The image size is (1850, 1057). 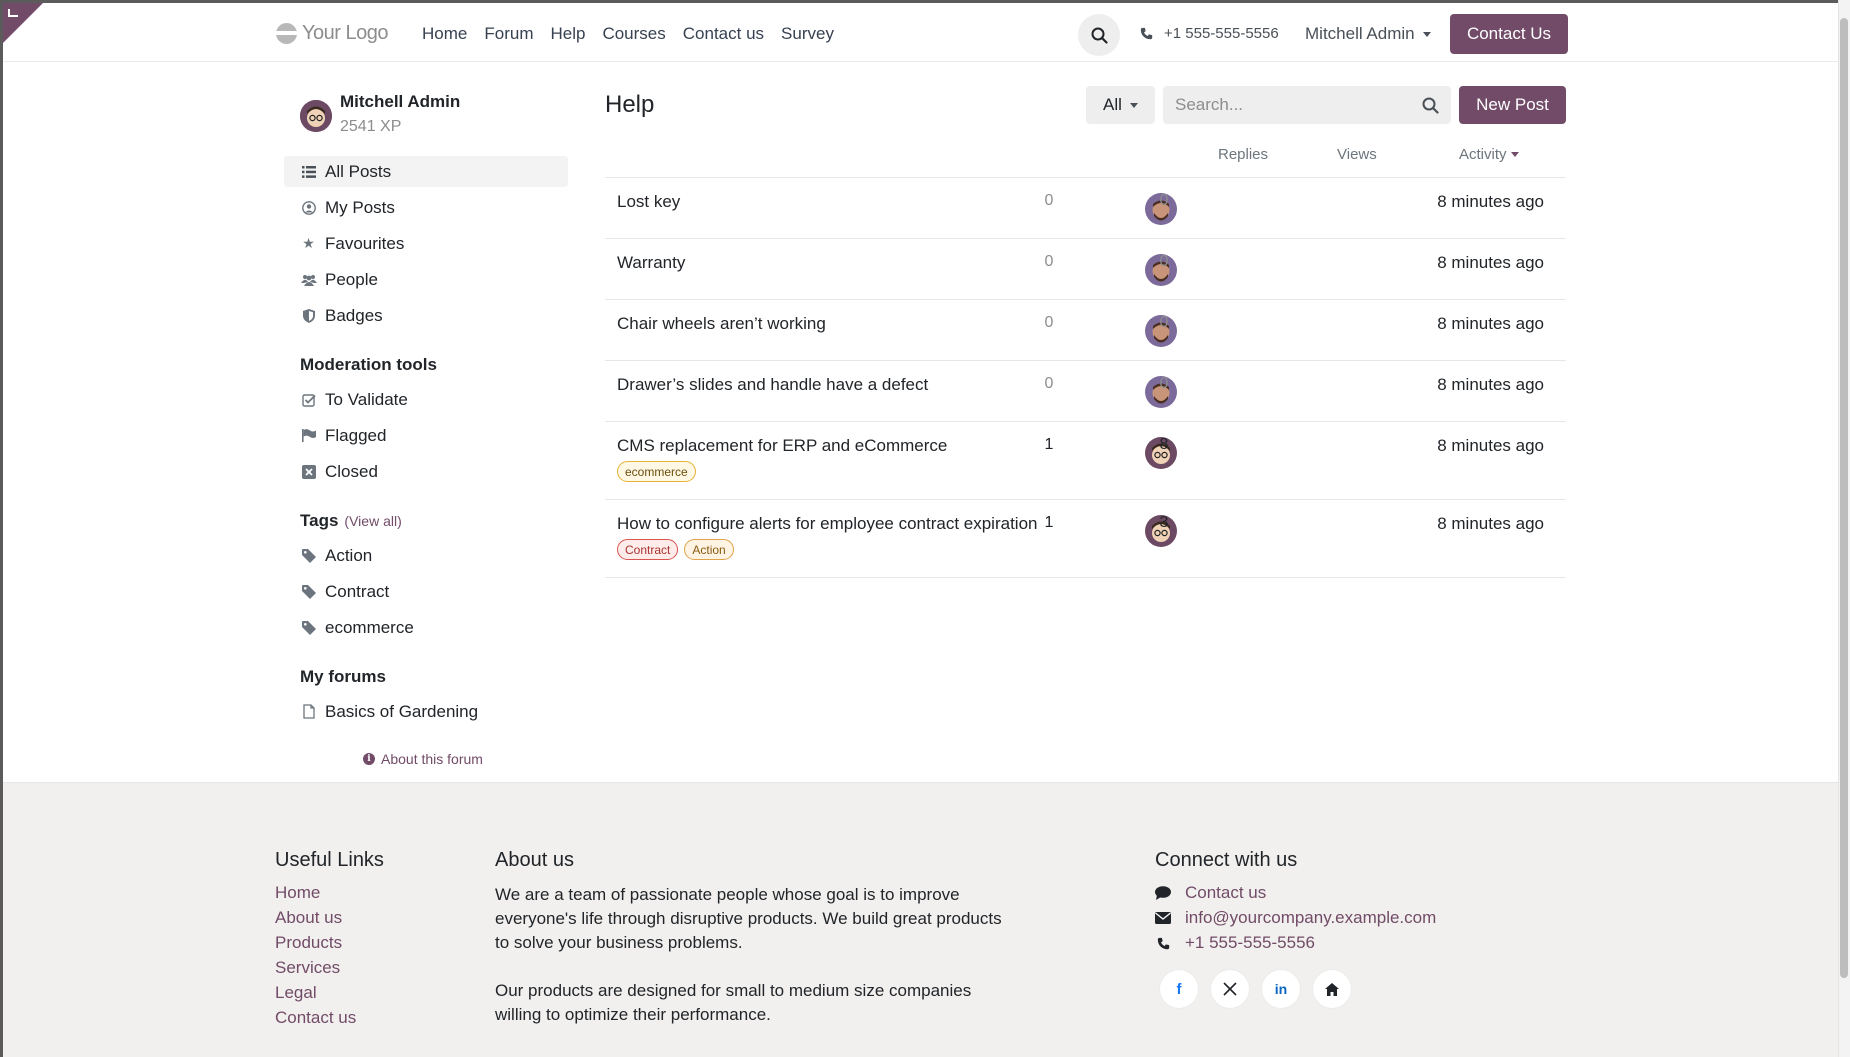 I want to click on sidebar-item-people: People, so click(x=426, y=279).